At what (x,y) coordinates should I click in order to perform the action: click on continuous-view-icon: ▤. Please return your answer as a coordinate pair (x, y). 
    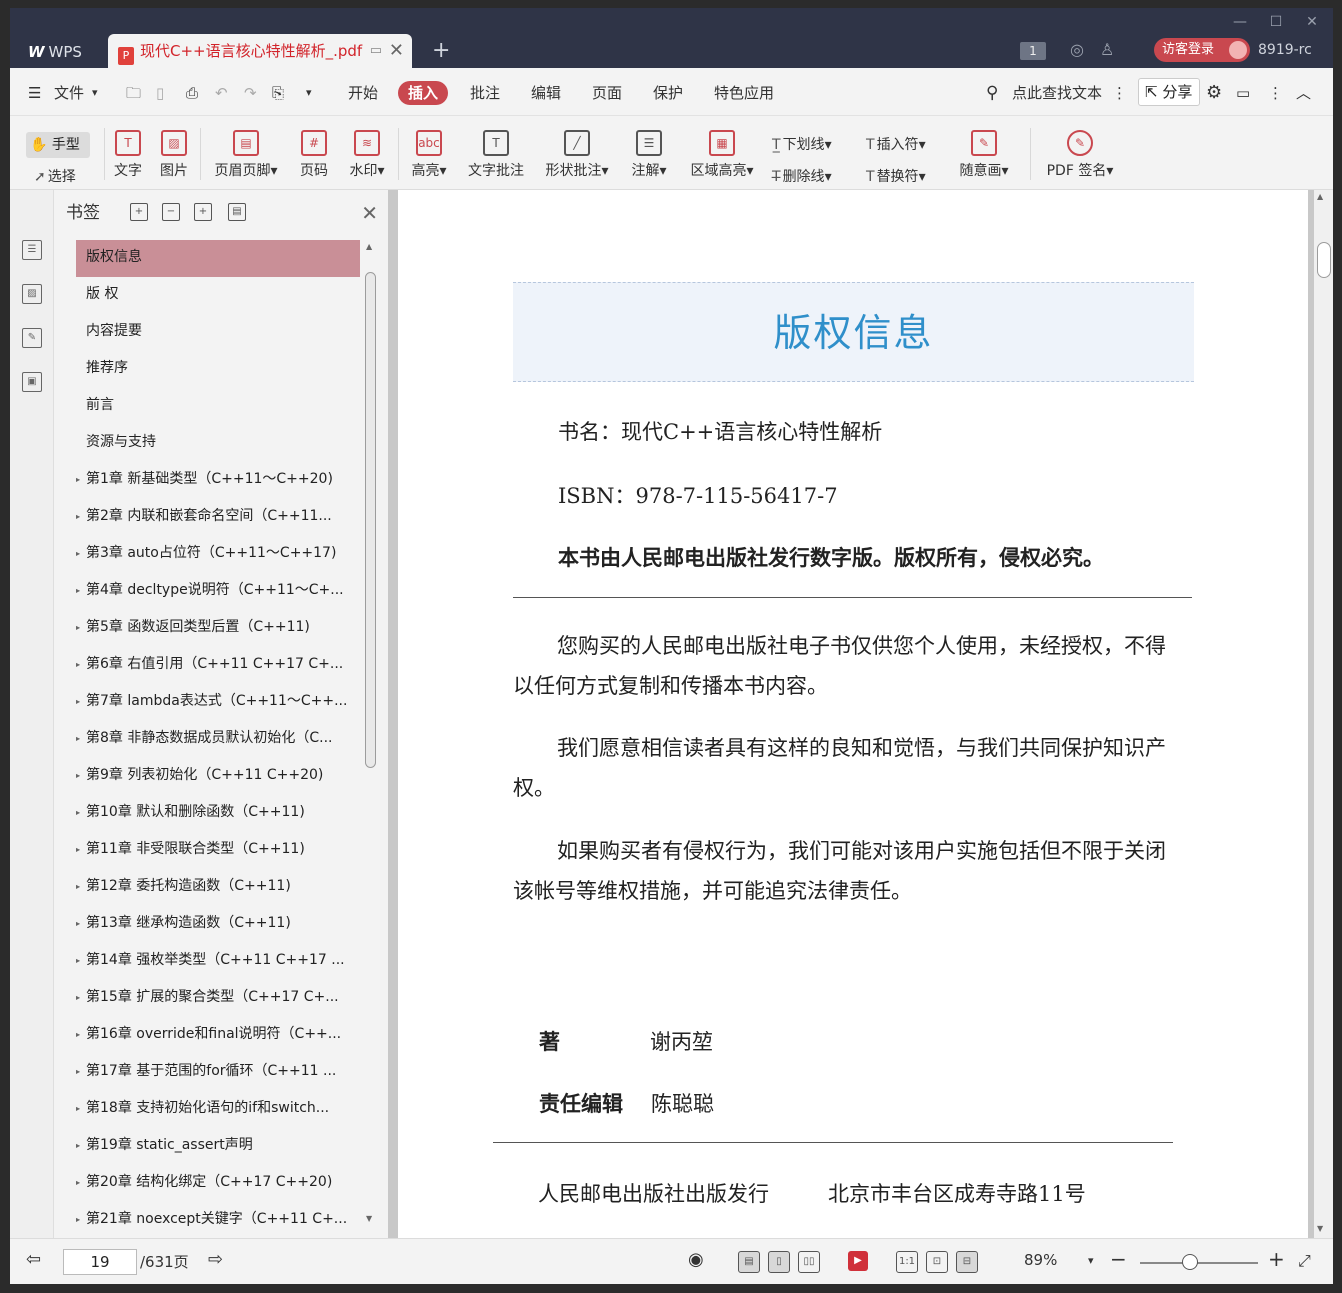
    Looking at the image, I should click on (749, 1262).